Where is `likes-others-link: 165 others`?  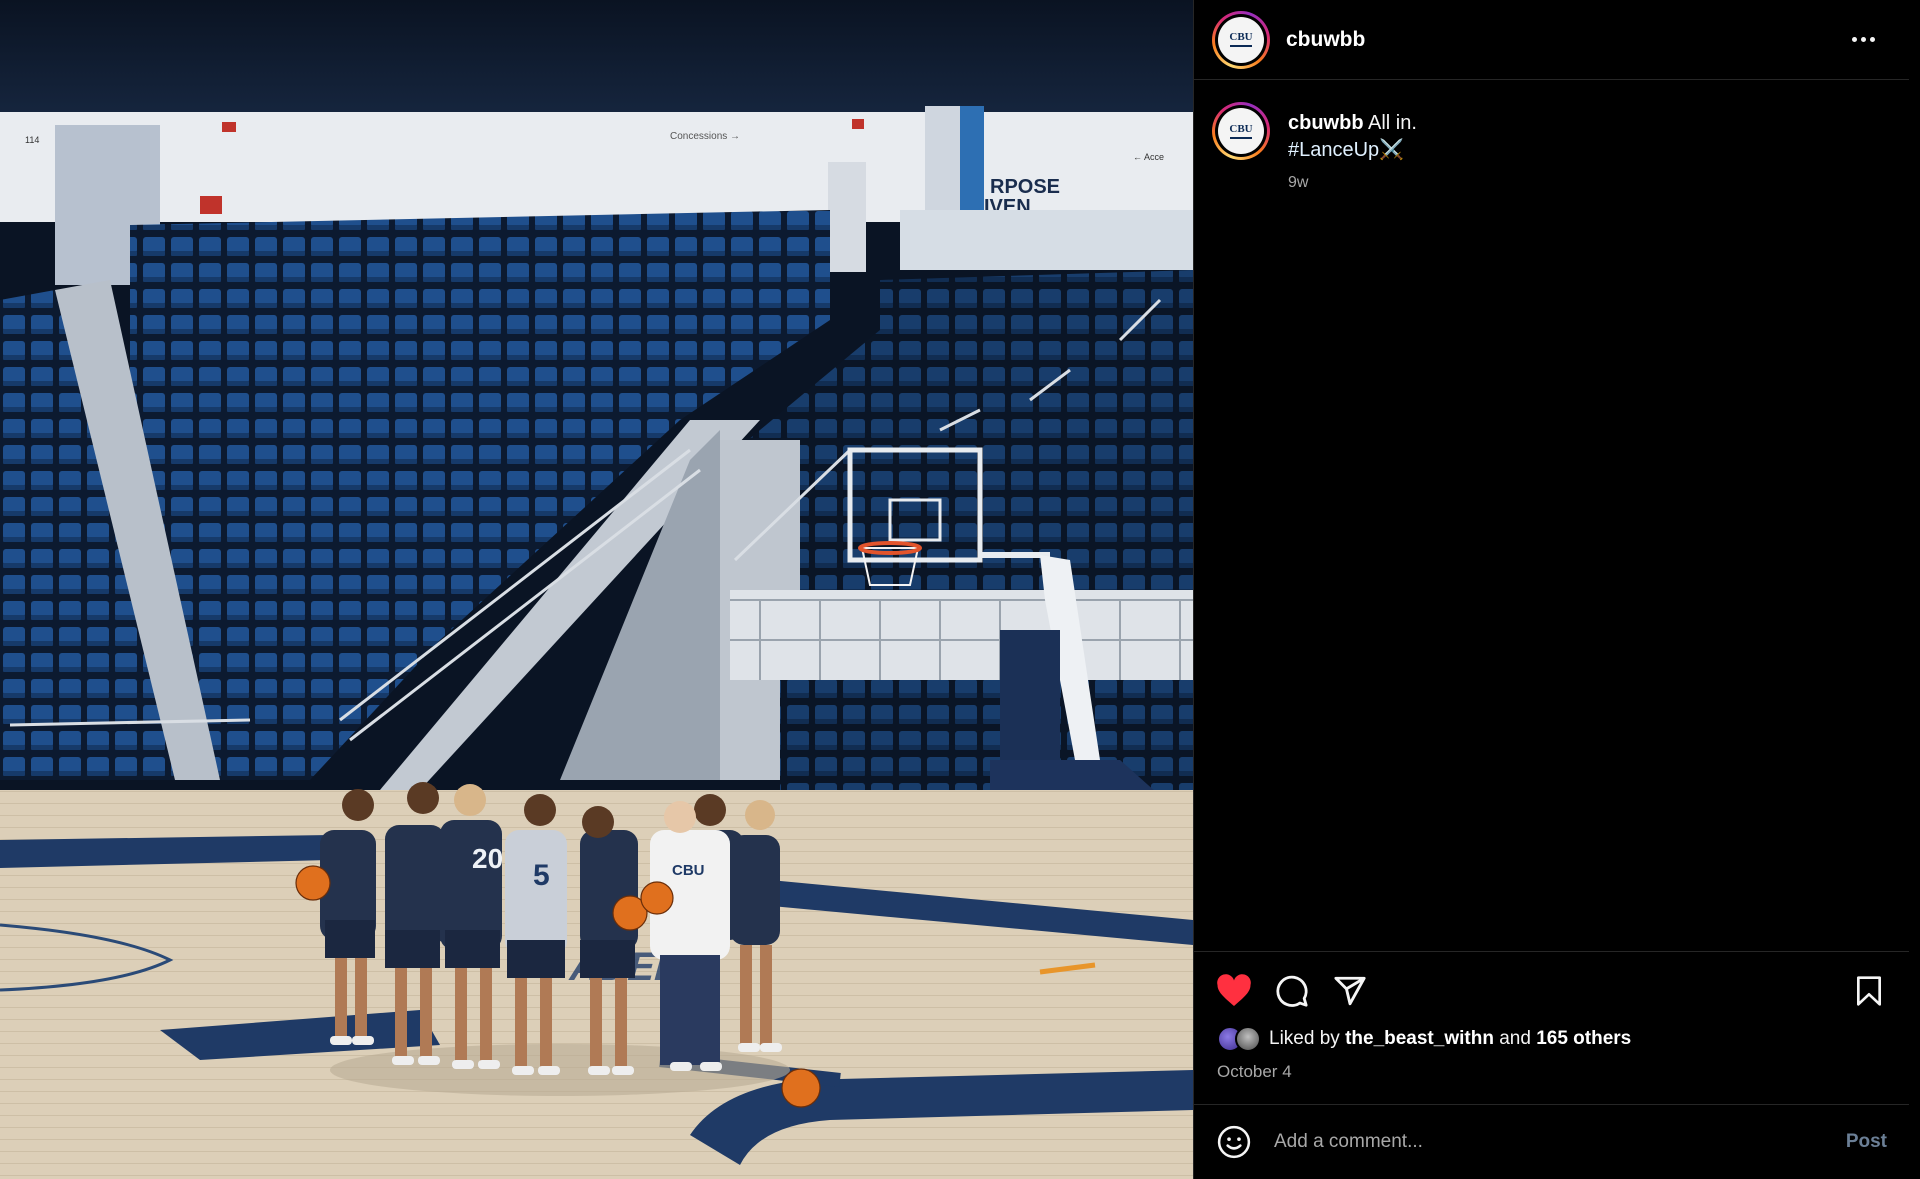
likes-others-link: 165 others is located at coordinates (1583, 1038).